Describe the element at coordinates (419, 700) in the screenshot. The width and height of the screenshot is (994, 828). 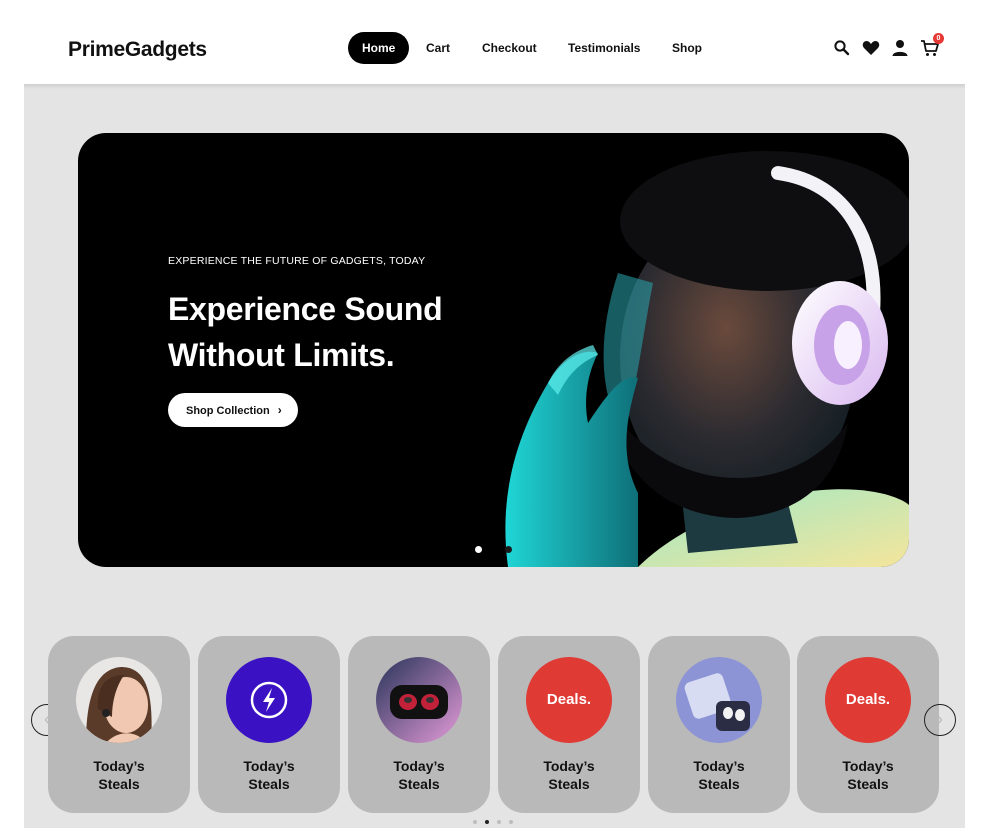
I see `earbuds-case-image` at that location.